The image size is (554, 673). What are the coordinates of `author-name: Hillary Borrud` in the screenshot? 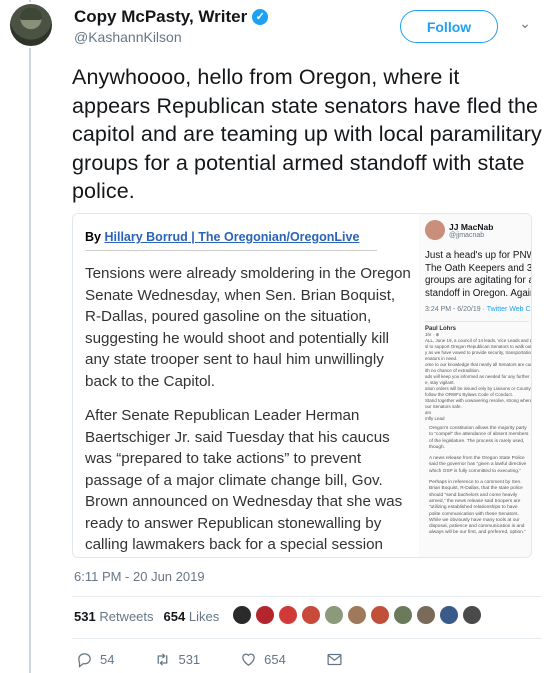 It's located at (146, 237).